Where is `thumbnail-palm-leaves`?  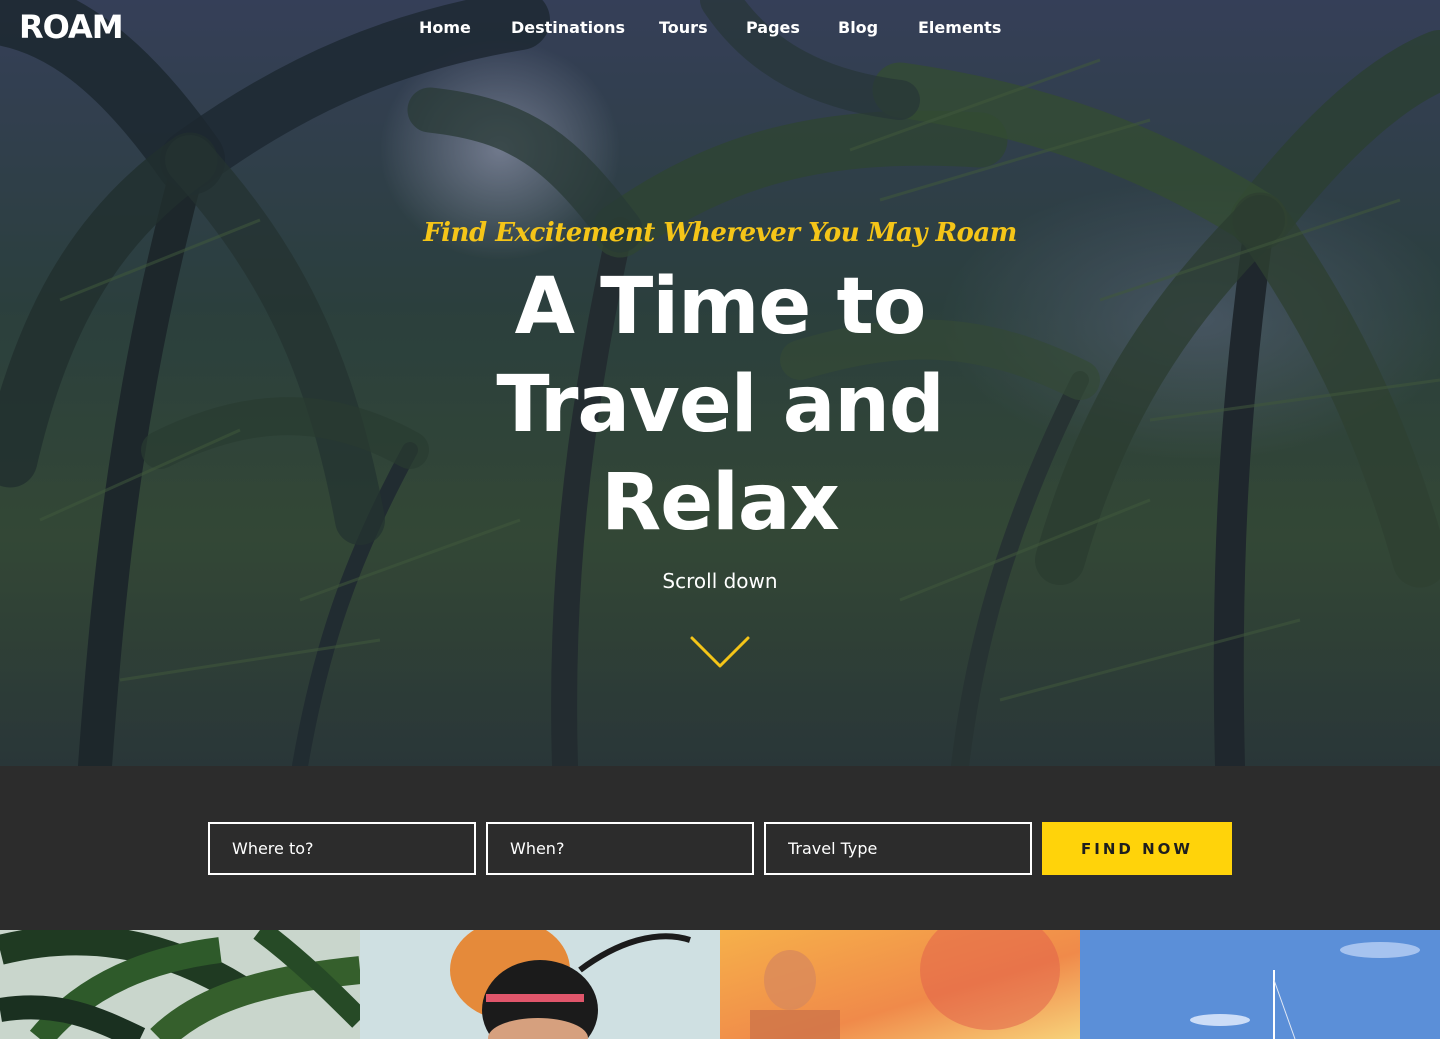
thumbnail-palm-leaves is located at coordinates (180, 984).